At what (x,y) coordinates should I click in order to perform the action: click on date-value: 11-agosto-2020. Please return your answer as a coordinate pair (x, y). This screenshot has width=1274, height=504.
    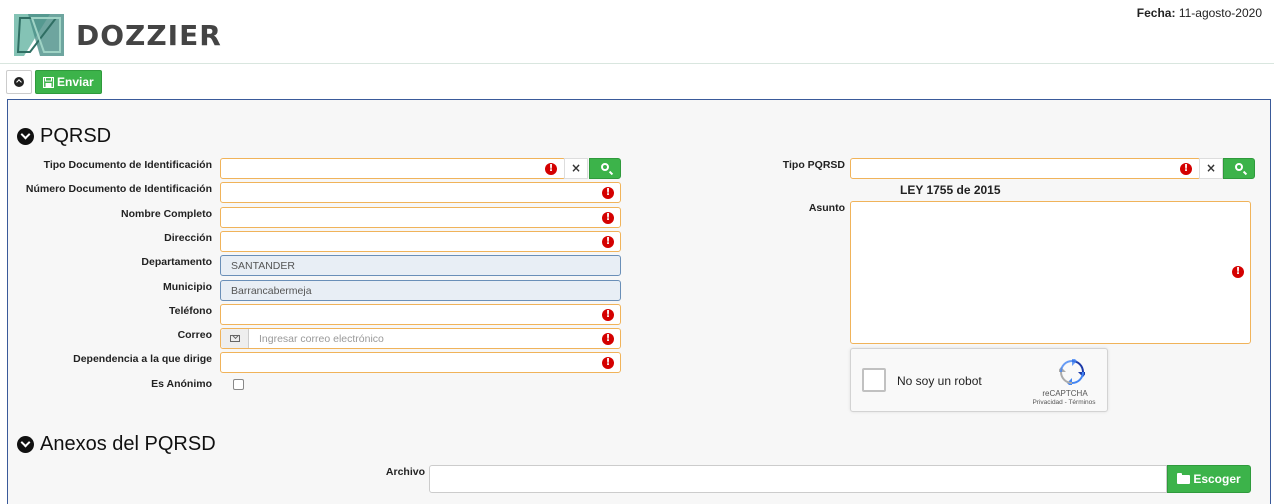
    Looking at the image, I should click on (1220, 13).